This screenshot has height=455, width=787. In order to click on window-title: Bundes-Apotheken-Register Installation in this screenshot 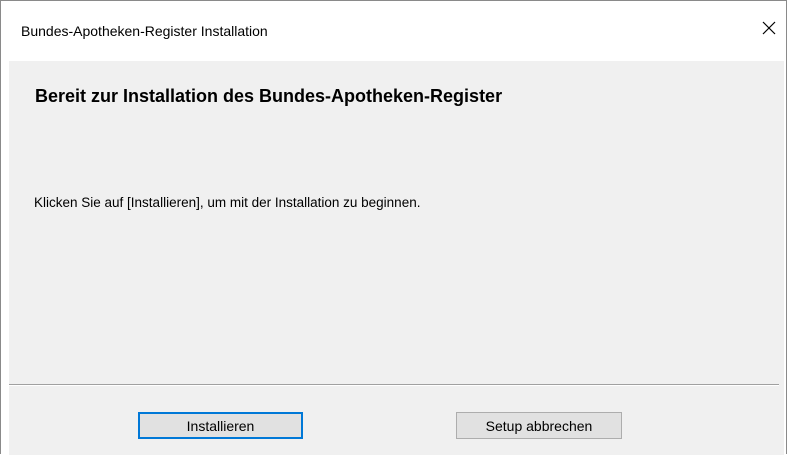, I will do `click(144, 31)`.